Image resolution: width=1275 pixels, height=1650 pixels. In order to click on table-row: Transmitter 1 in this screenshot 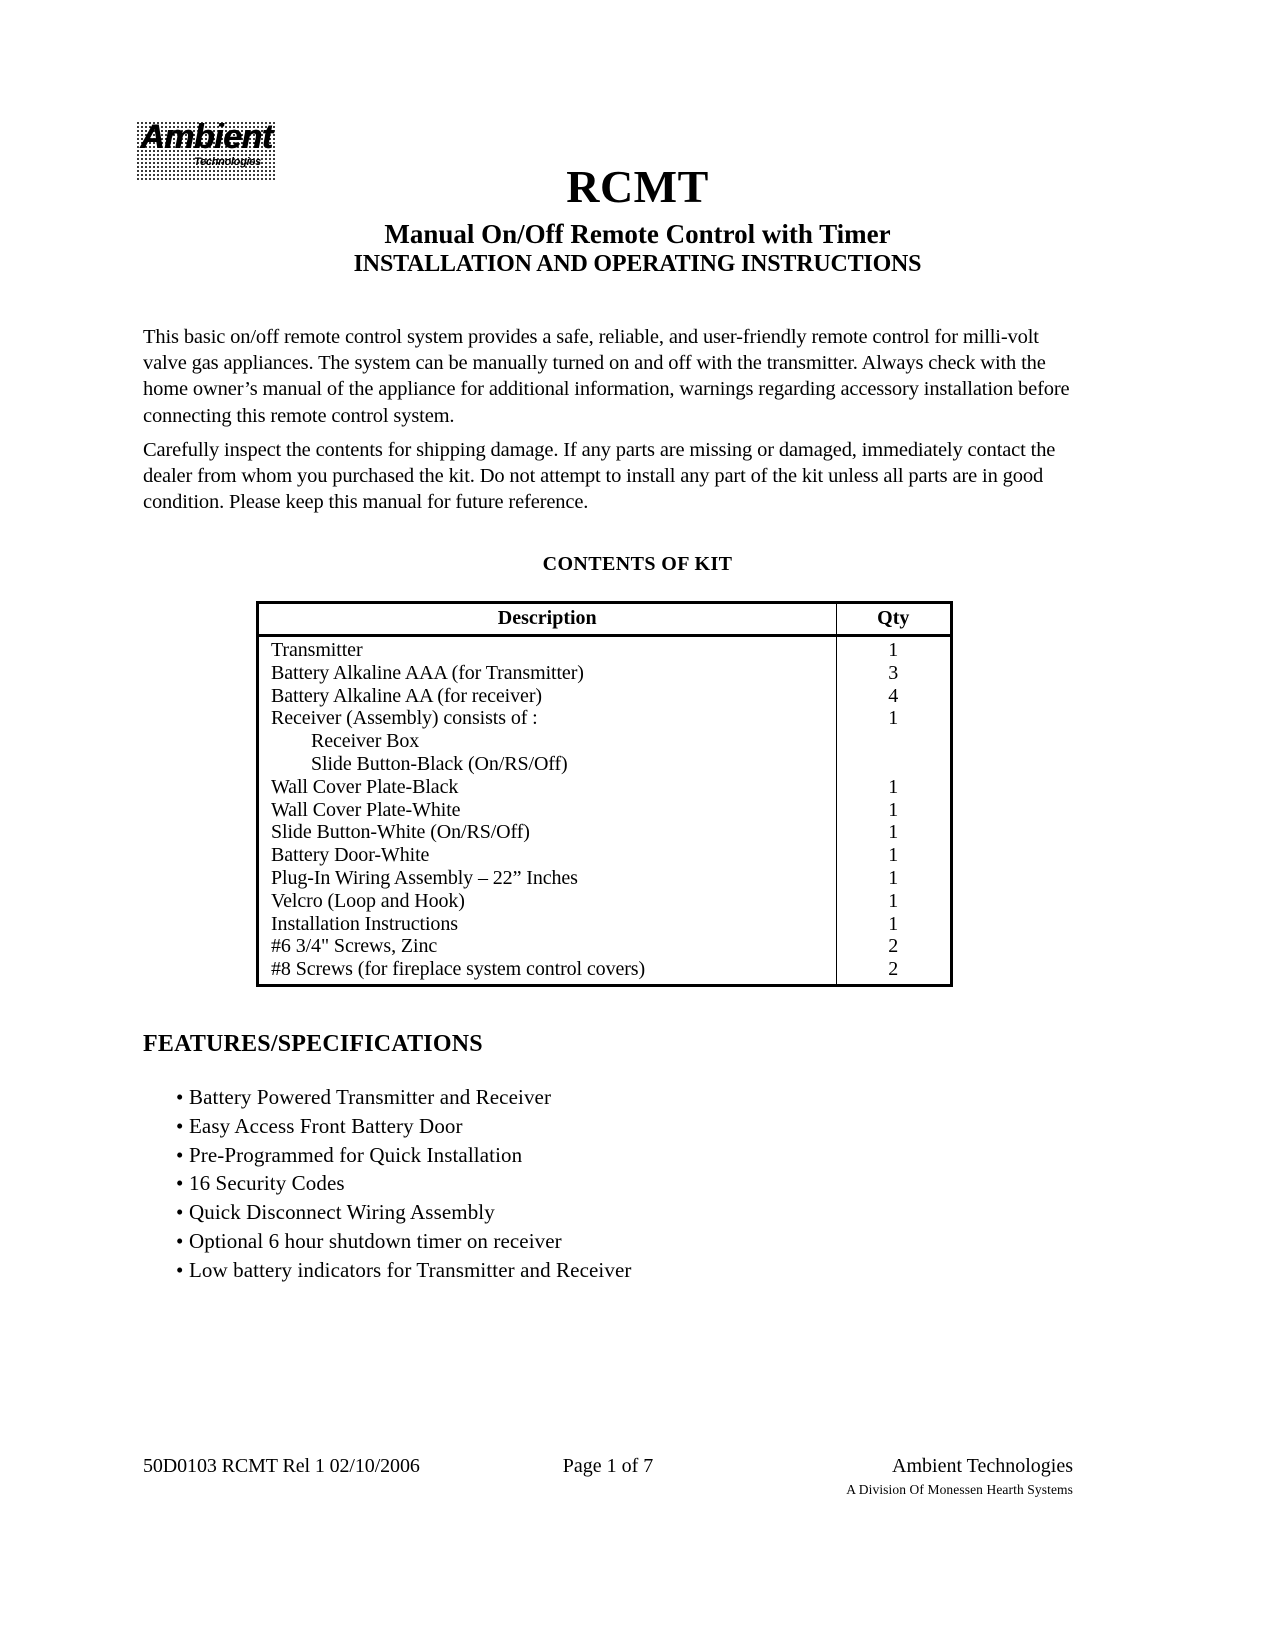, I will do `click(604, 648)`.